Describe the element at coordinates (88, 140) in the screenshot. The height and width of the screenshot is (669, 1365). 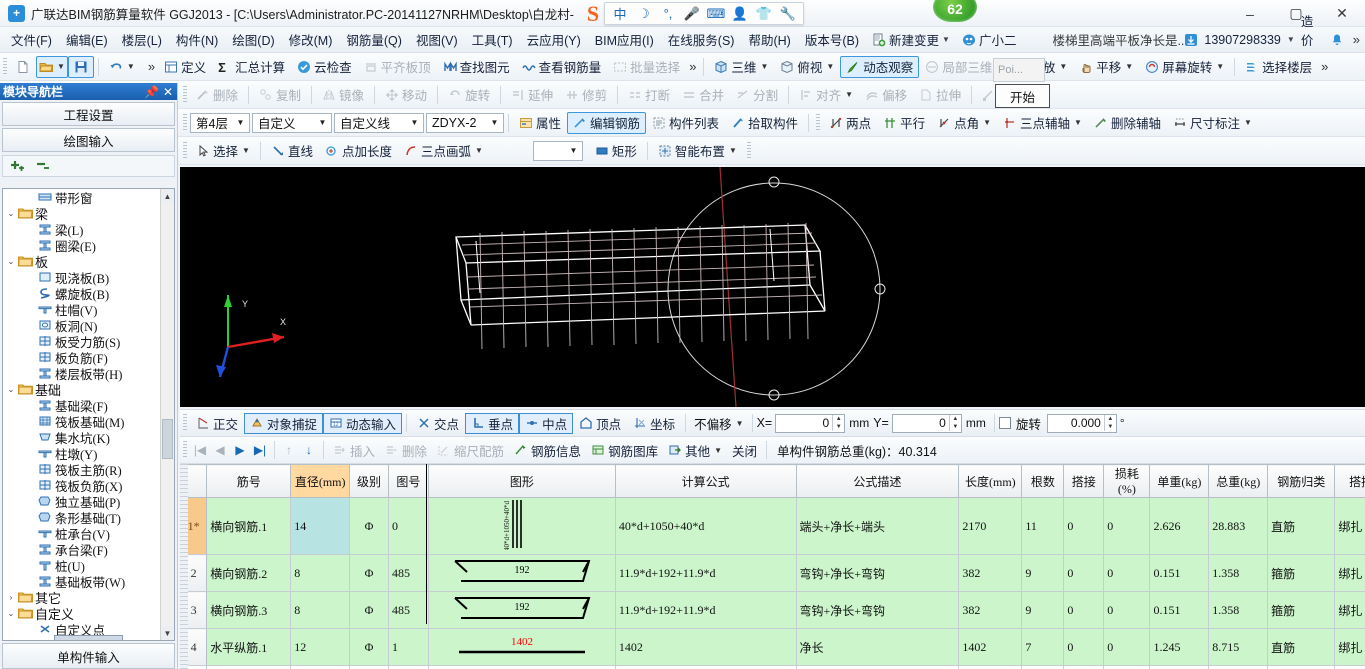
I see `draw-input-button: 绘图输入` at that location.